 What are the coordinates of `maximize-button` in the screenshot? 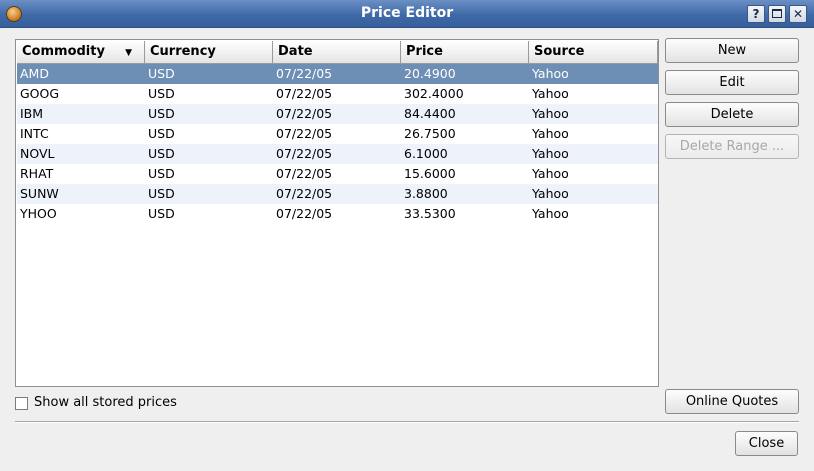 It's located at (777, 14).